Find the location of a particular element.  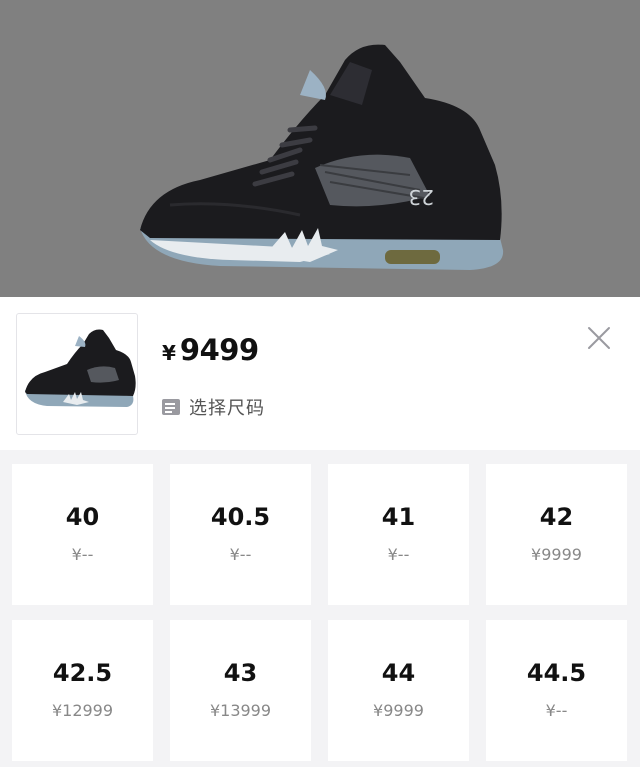

select-size-label: 选择尺码 is located at coordinates (227, 408).